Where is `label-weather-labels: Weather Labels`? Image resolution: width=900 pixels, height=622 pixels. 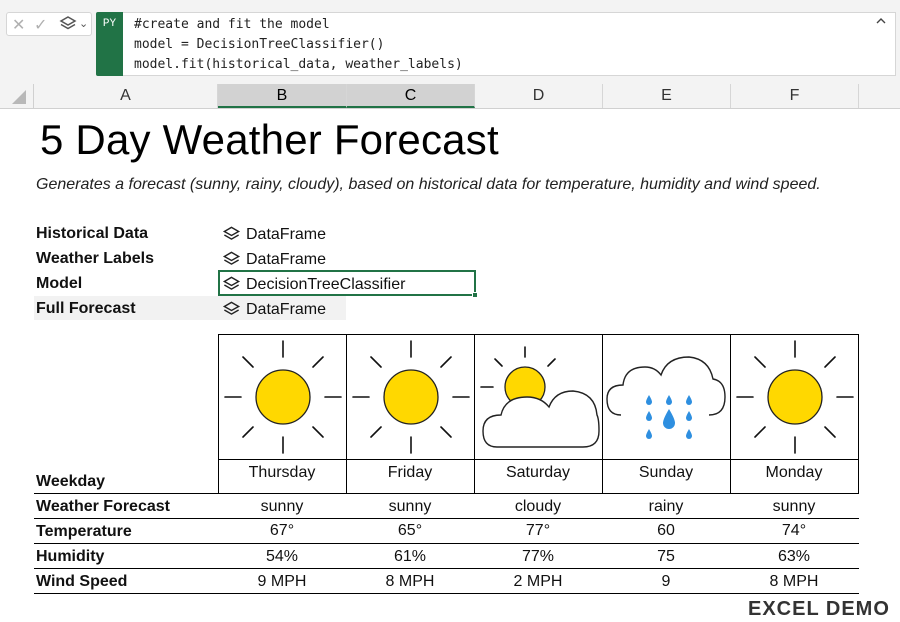 label-weather-labels: Weather Labels is located at coordinates (95, 258).